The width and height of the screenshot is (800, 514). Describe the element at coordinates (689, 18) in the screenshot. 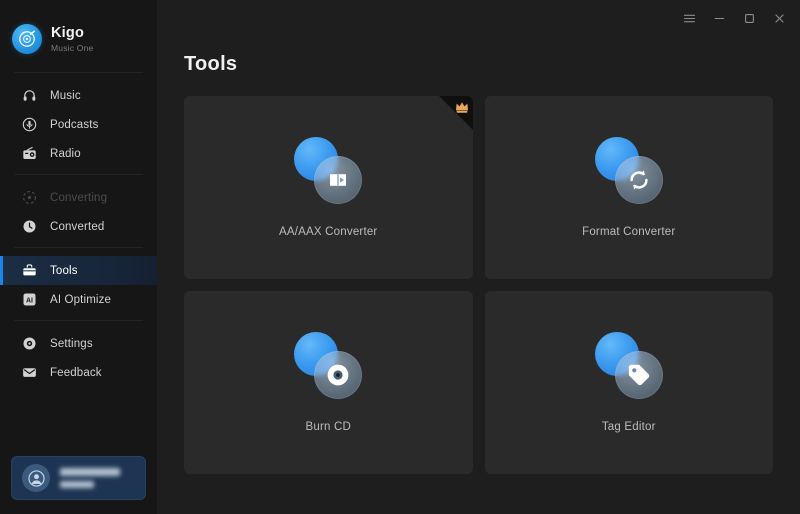

I see `menu-icon` at that location.